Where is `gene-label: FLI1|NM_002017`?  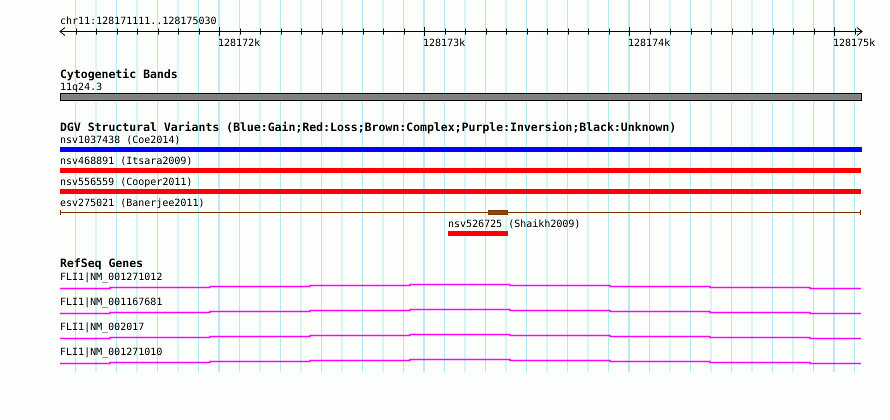
gene-label: FLI1|NM_002017 is located at coordinates (102, 327).